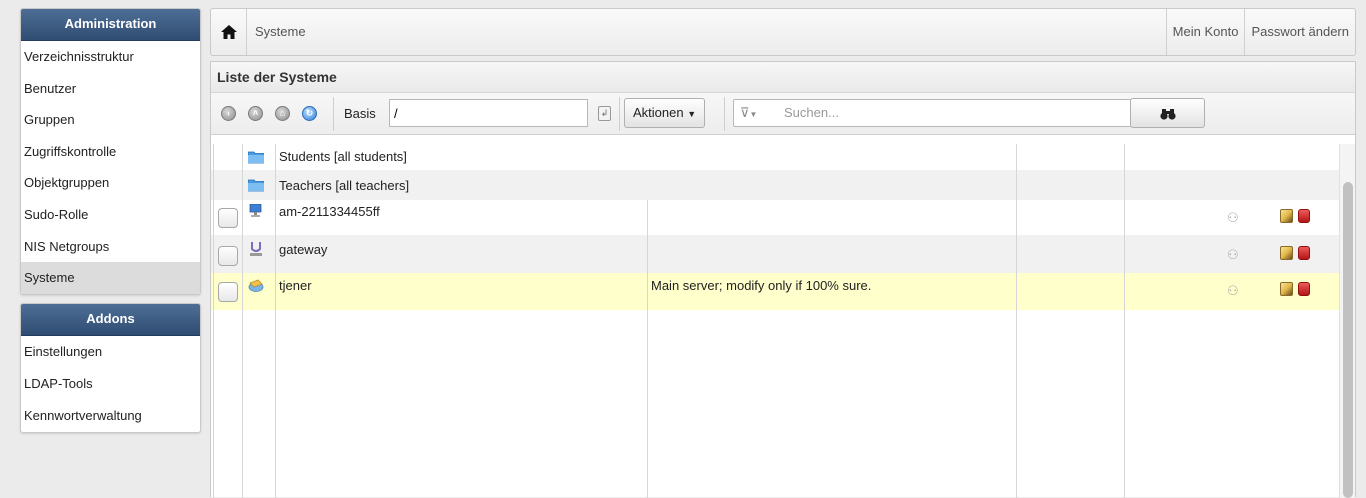  I want to click on binoculars-icon, so click(1167, 114).